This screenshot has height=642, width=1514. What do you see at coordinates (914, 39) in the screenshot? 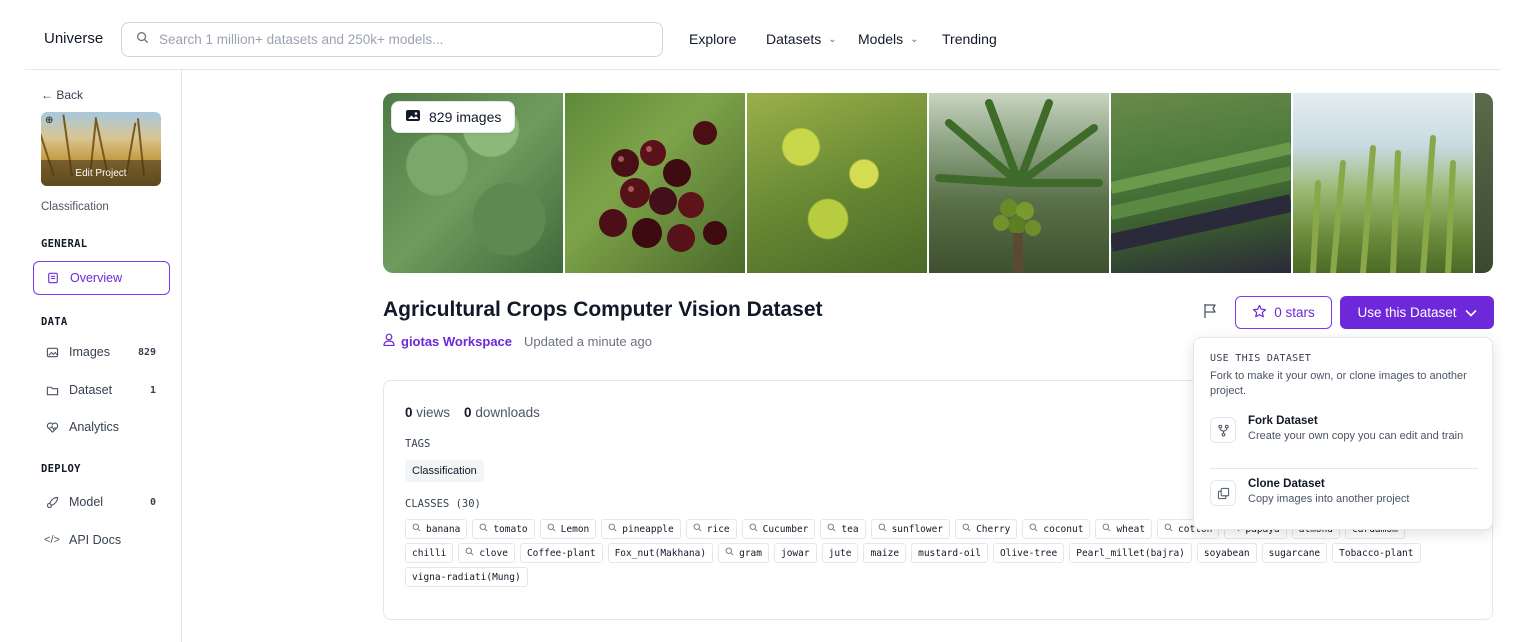
I see `chevron-down-icon: ⌄` at bounding box center [914, 39].